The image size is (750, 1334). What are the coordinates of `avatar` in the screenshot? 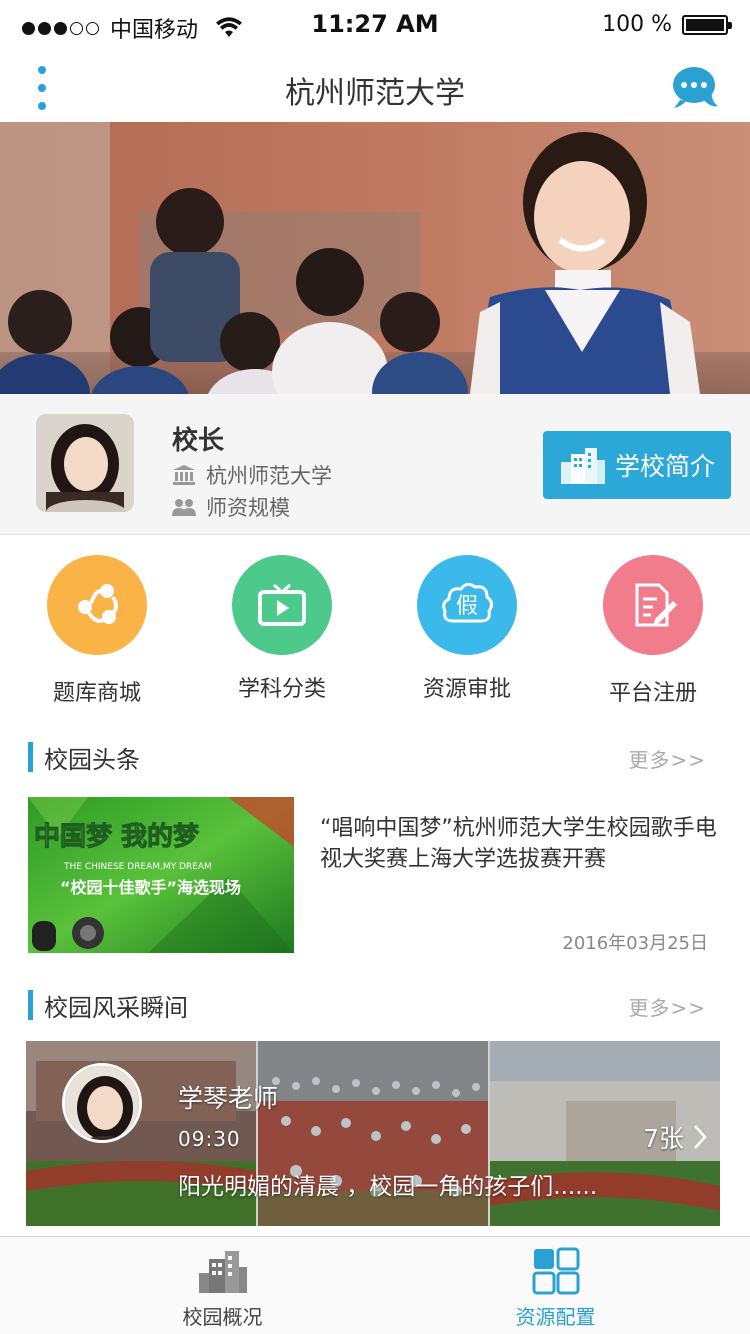 It's located at (85, 463).